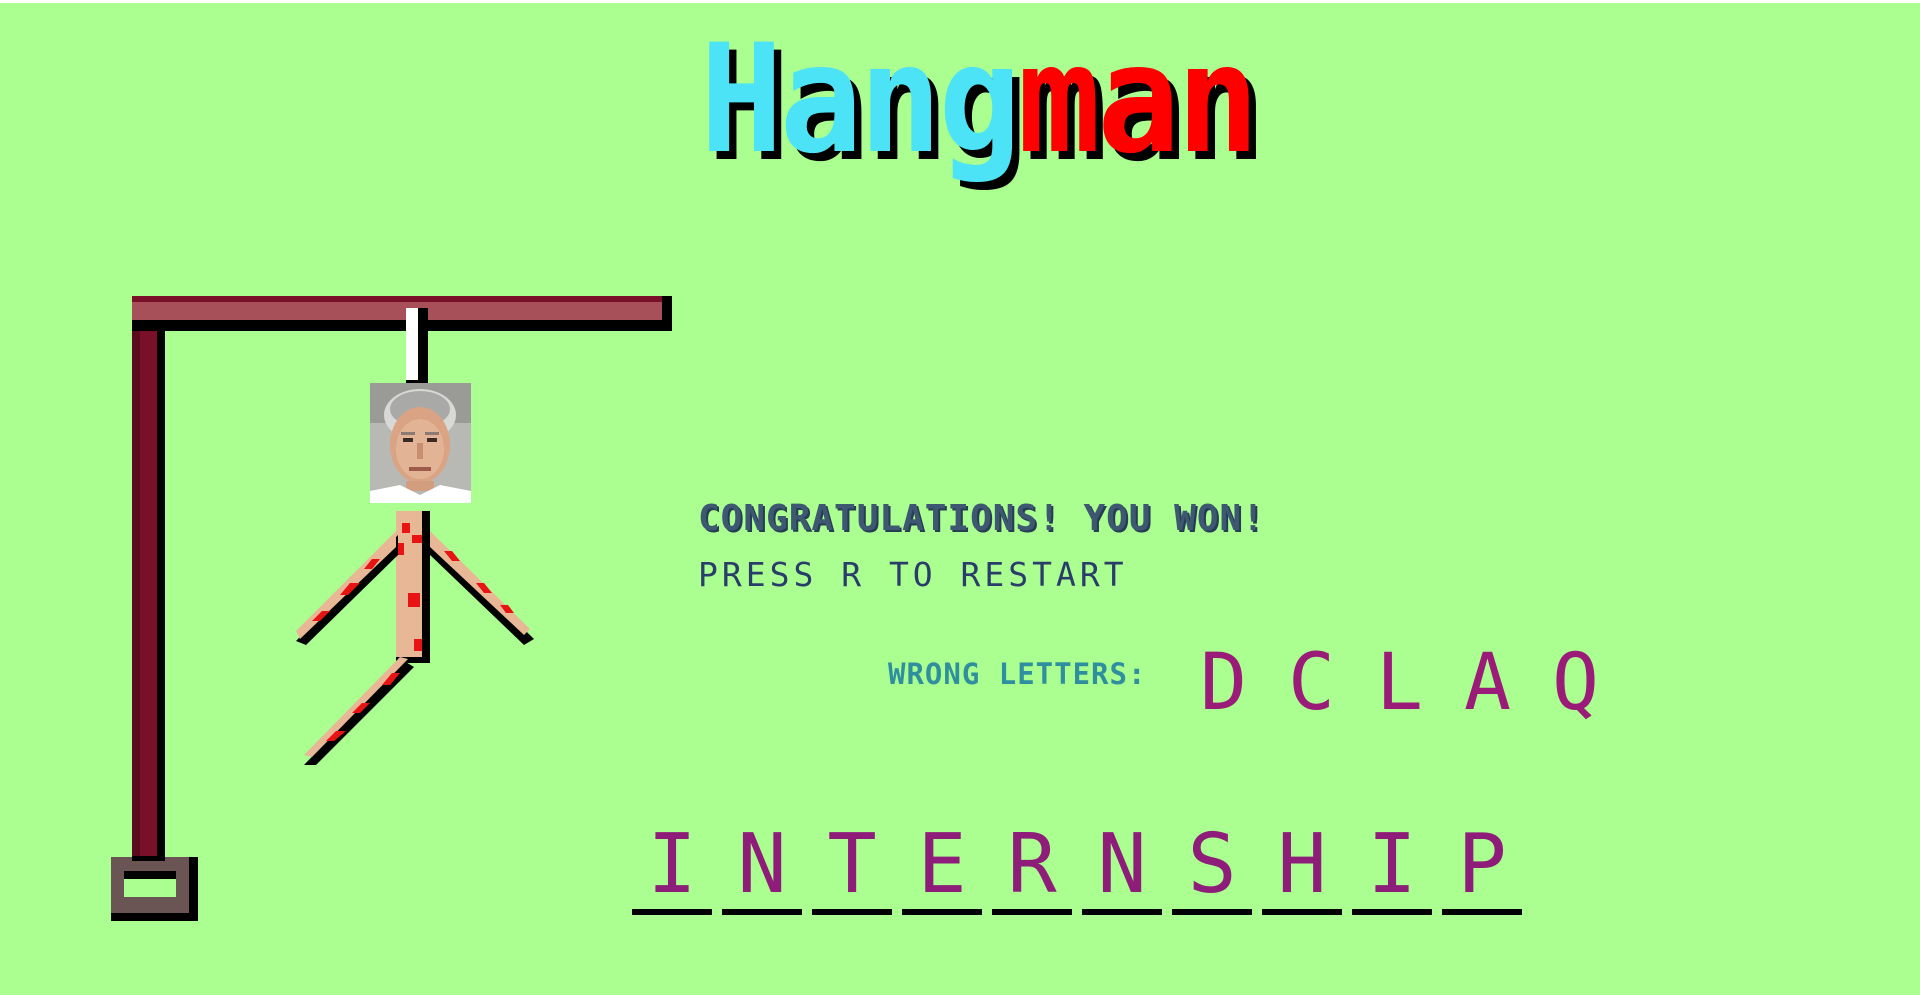 This screenshot has width=1920, height=996. I want to click on restart-hint: PRESS R TO RESTART, so click(913, 574).